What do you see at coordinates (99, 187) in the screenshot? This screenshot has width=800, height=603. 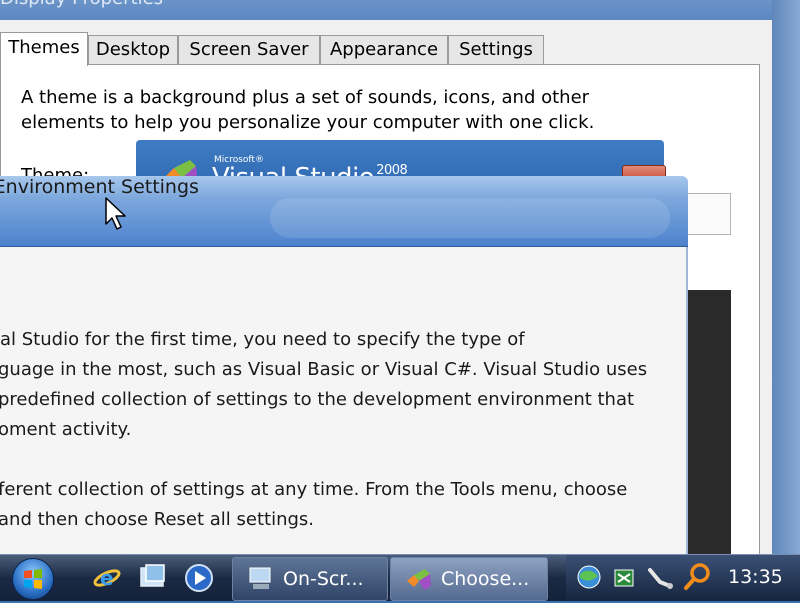 I see `dialog-title: Choose Default Environment Settings` at bounding box center [99, 187].